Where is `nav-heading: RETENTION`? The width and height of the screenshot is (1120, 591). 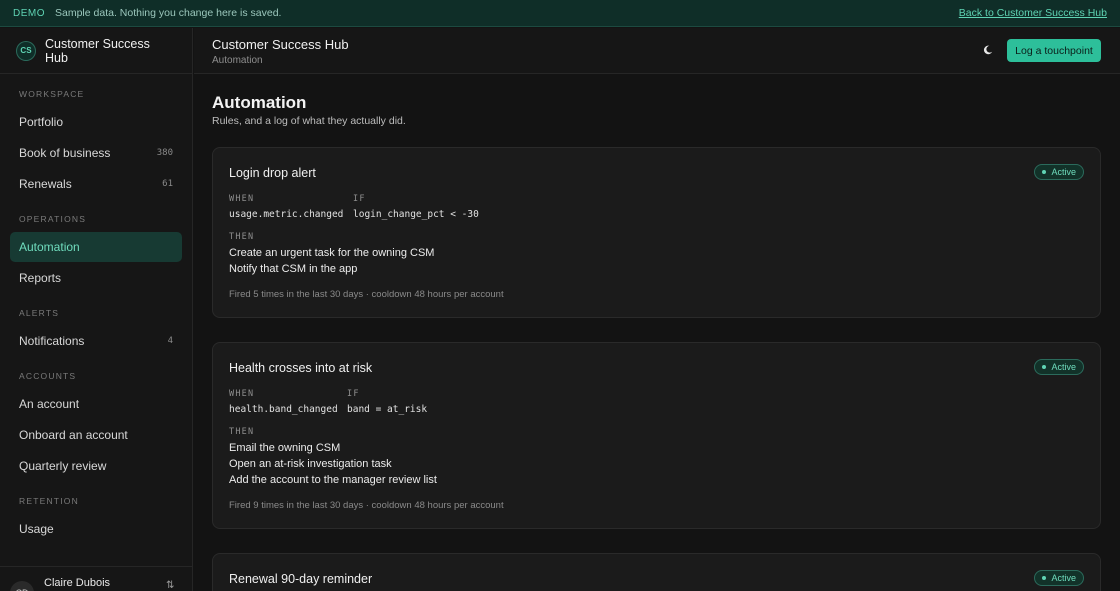 nav-heading: RETENTION is located at coordinates (49, 501).